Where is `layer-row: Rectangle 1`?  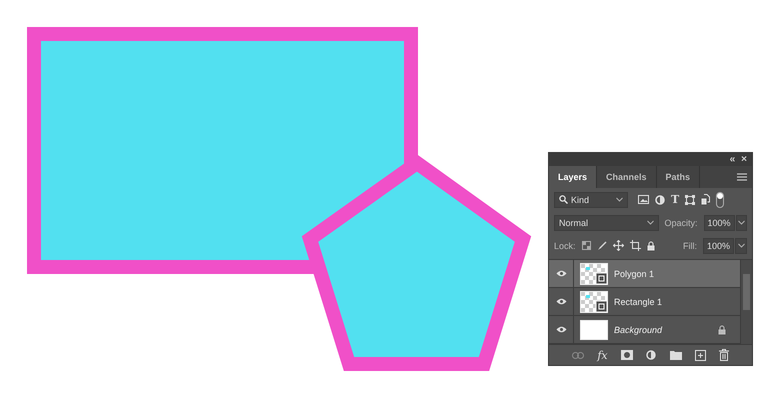
layer-row: Rectangle 1 is located at coordinates (644, 302).